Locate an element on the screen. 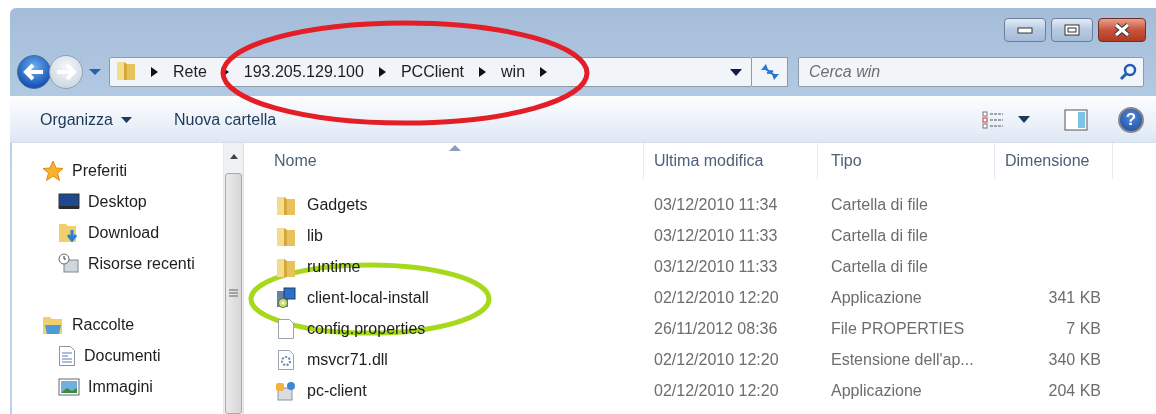 The height and width of the screenshot is (414, 1156). sidebar-item: Risorse recenti is located at coordinates (141, 263).